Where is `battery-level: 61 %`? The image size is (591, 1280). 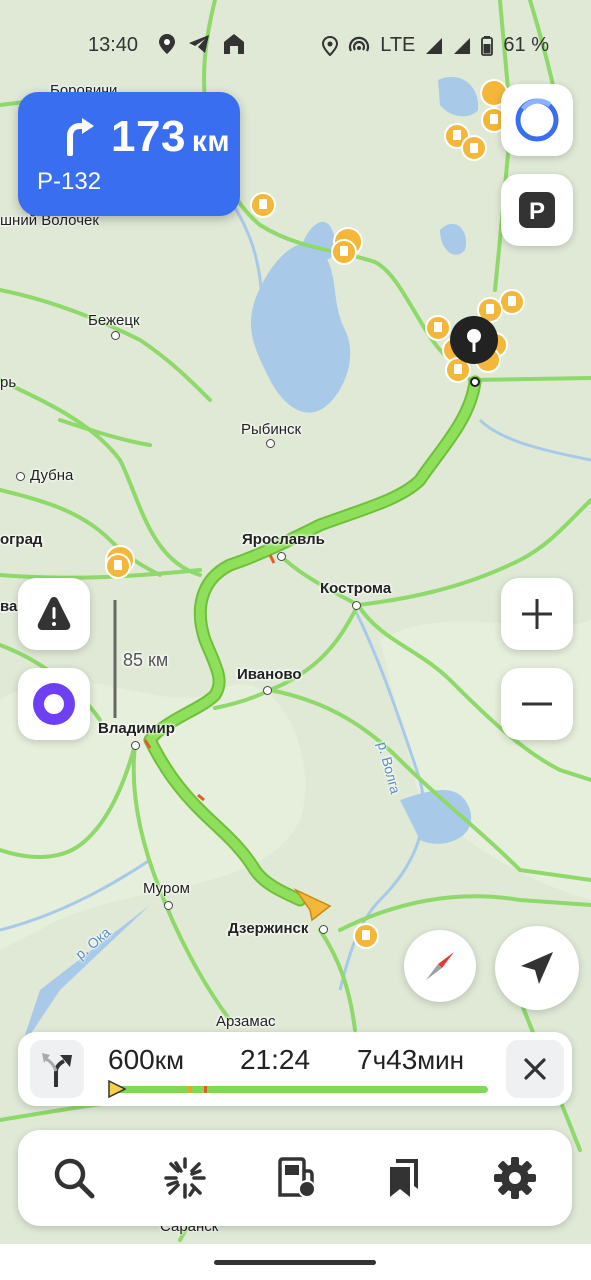 battery-level: 61 % is located at coordinates (526, 45).